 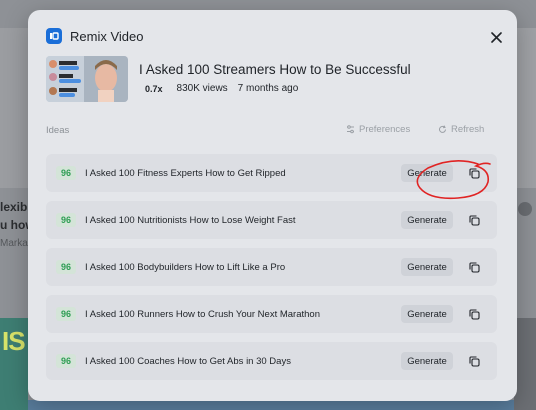 I want to click on video-meta: 0.7x 830K views 7 months ago, so click(x=221, y=88).